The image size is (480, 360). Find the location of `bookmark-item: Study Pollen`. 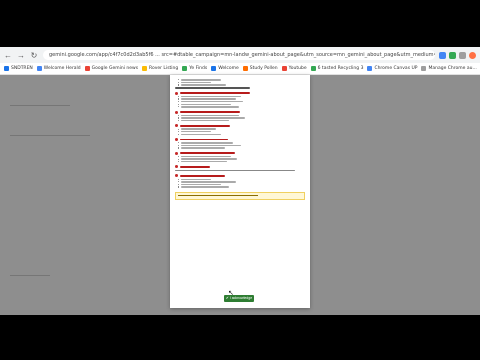

bookmark-item: Study Pollen is located at coordinates (260, 68).